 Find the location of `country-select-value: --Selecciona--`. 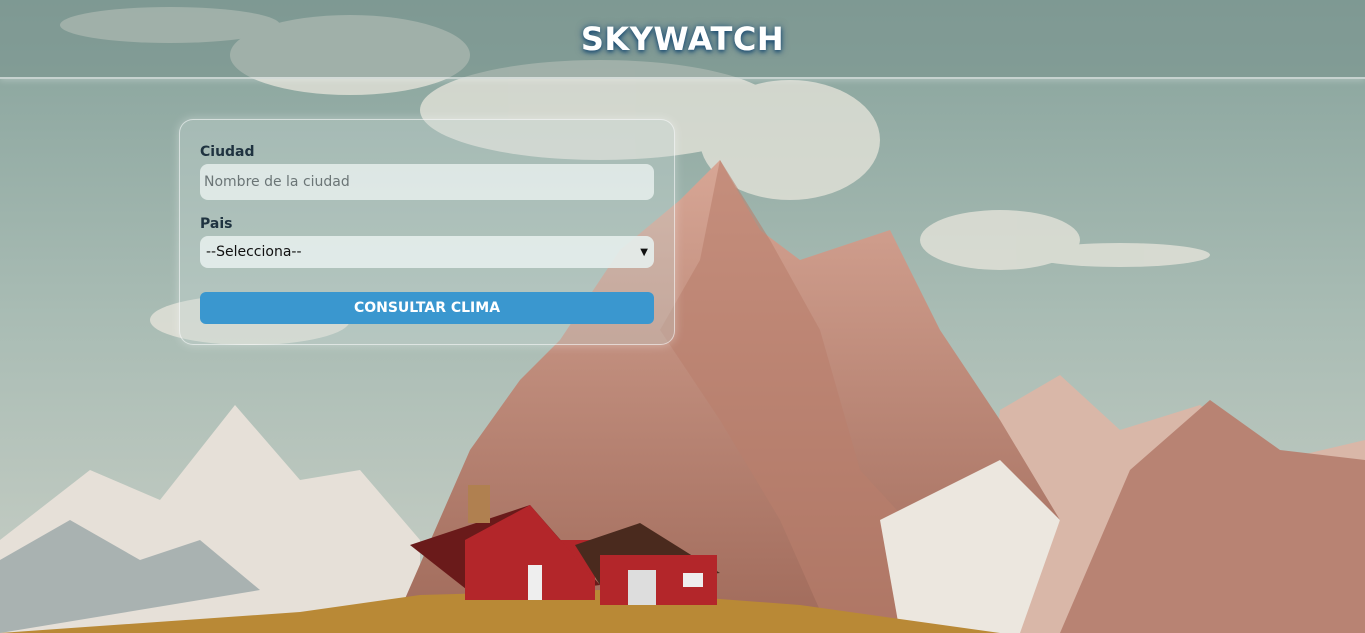

country-select-value: --Selecciona-- is located at coordinates (254, 252).